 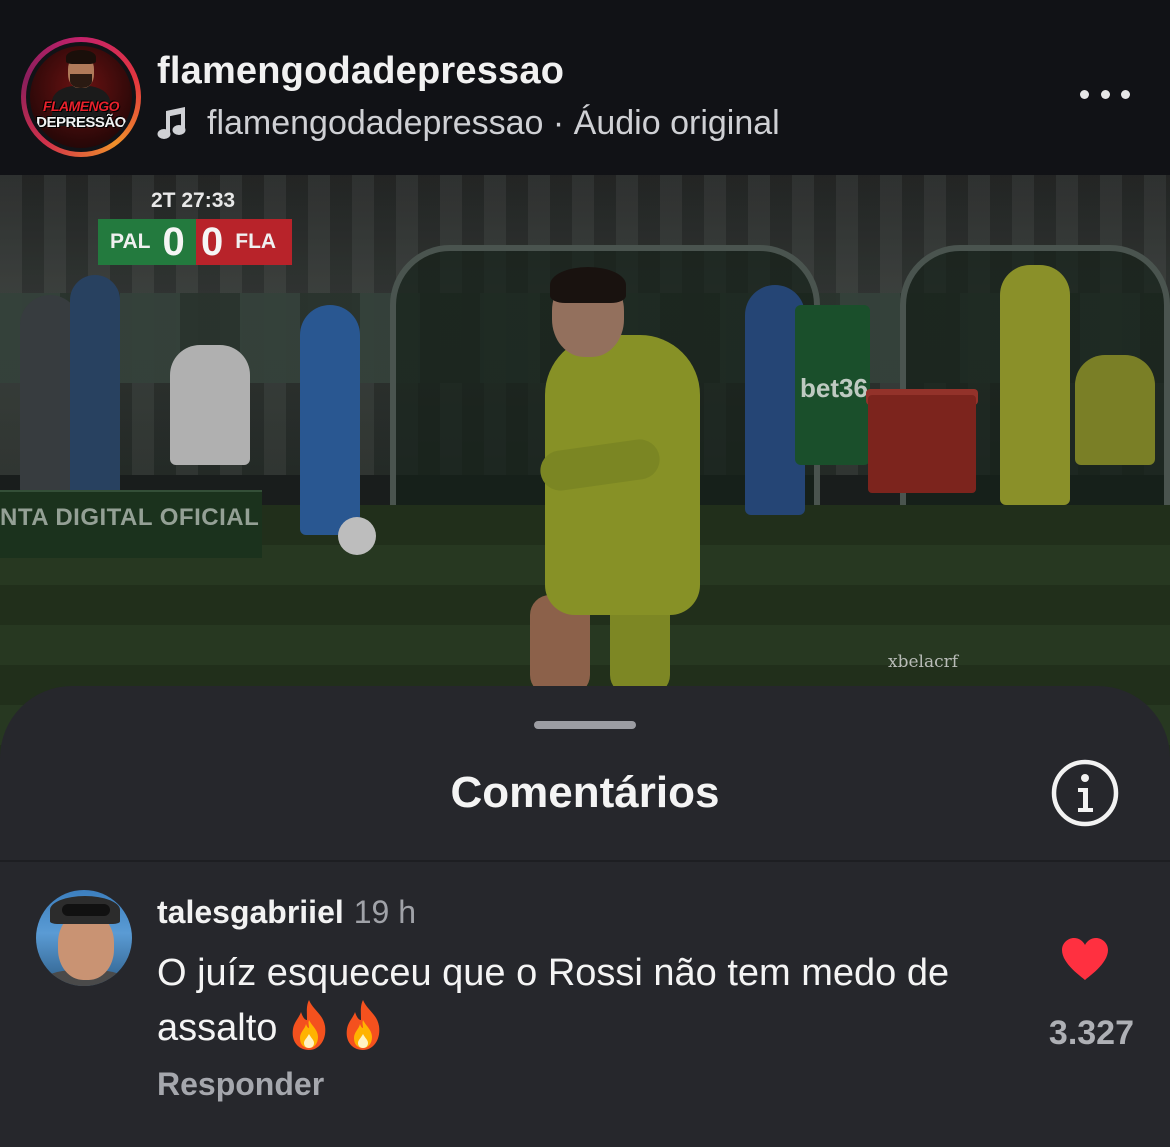 I want to click on like-count: 3.327, so click(x=1091, y=1033).